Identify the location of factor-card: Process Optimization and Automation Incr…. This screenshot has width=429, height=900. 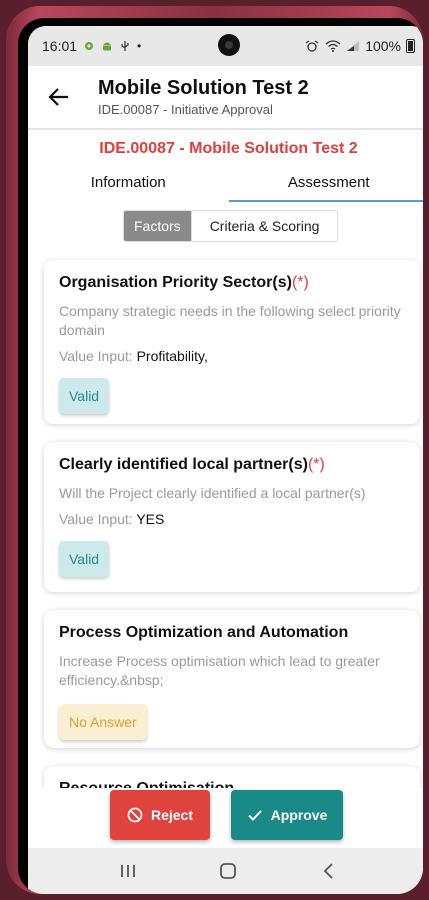
(232, 679).